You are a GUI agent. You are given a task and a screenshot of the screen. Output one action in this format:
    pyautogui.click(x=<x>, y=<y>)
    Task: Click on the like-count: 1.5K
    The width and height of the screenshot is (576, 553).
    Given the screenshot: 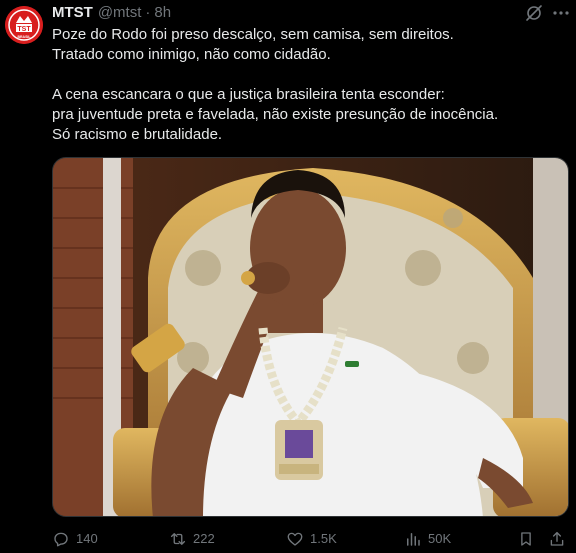 What is the action you would take?
    pyautogui.click(x=323, y=538)
    